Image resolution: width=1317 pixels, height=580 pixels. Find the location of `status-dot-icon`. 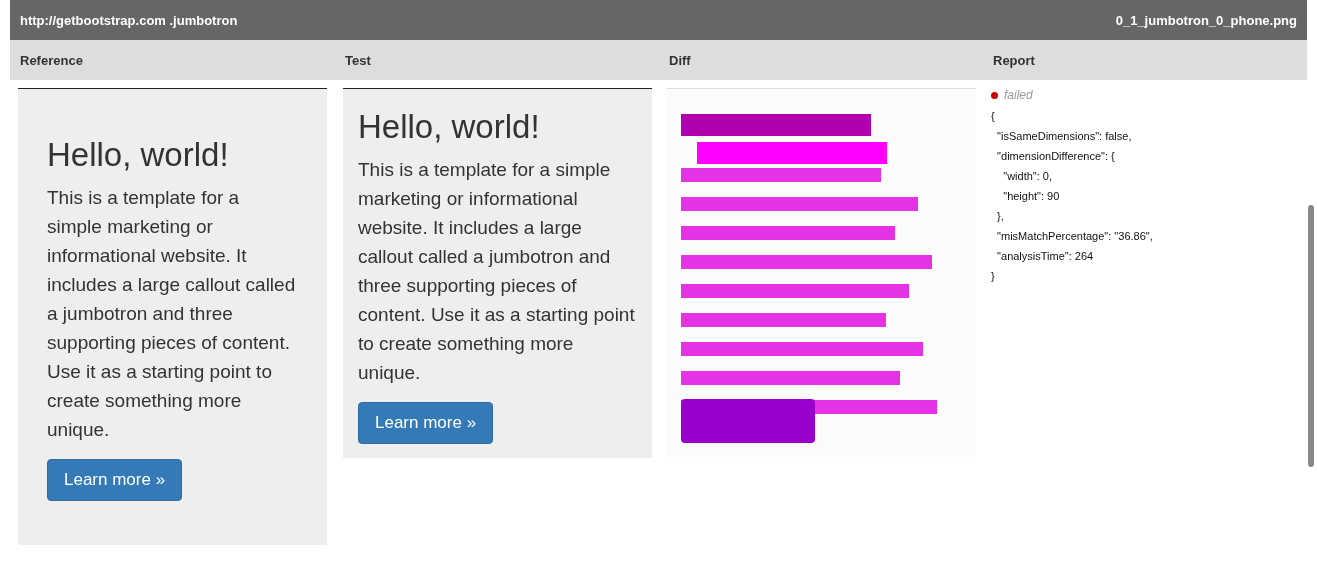

status-dot-icon is located at coordinates (994, 95).